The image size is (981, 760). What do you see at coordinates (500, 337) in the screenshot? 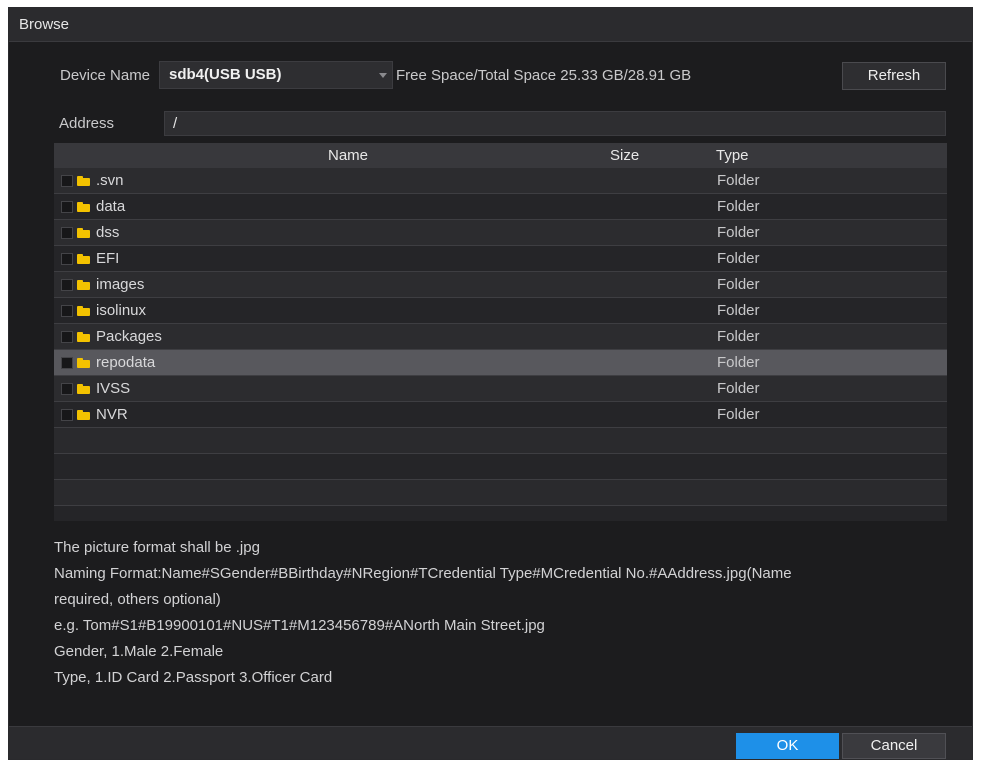
I see `table-row: Packages Folder` at bounding box center [500, 337].